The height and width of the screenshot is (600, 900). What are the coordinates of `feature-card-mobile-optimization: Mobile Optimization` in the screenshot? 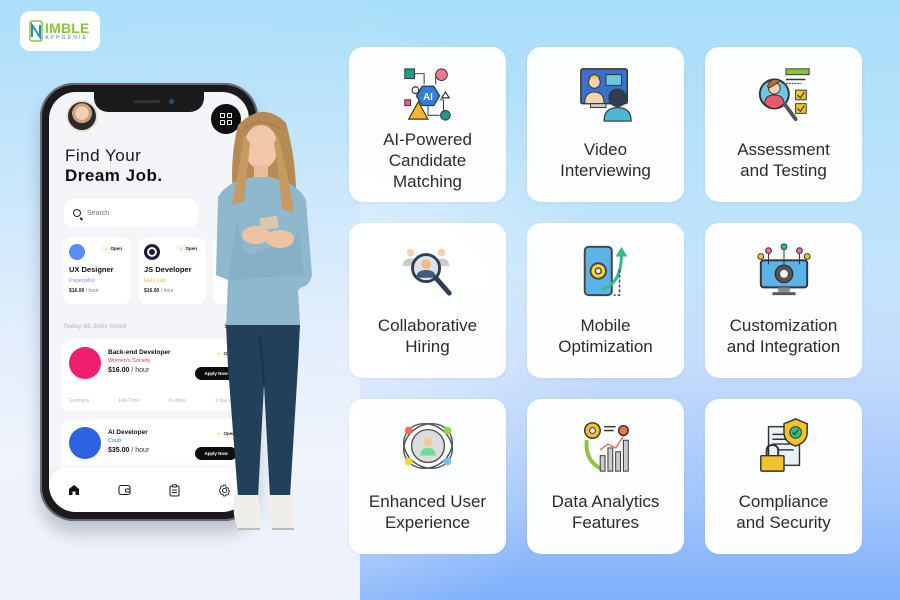 It's located at (605, 300).